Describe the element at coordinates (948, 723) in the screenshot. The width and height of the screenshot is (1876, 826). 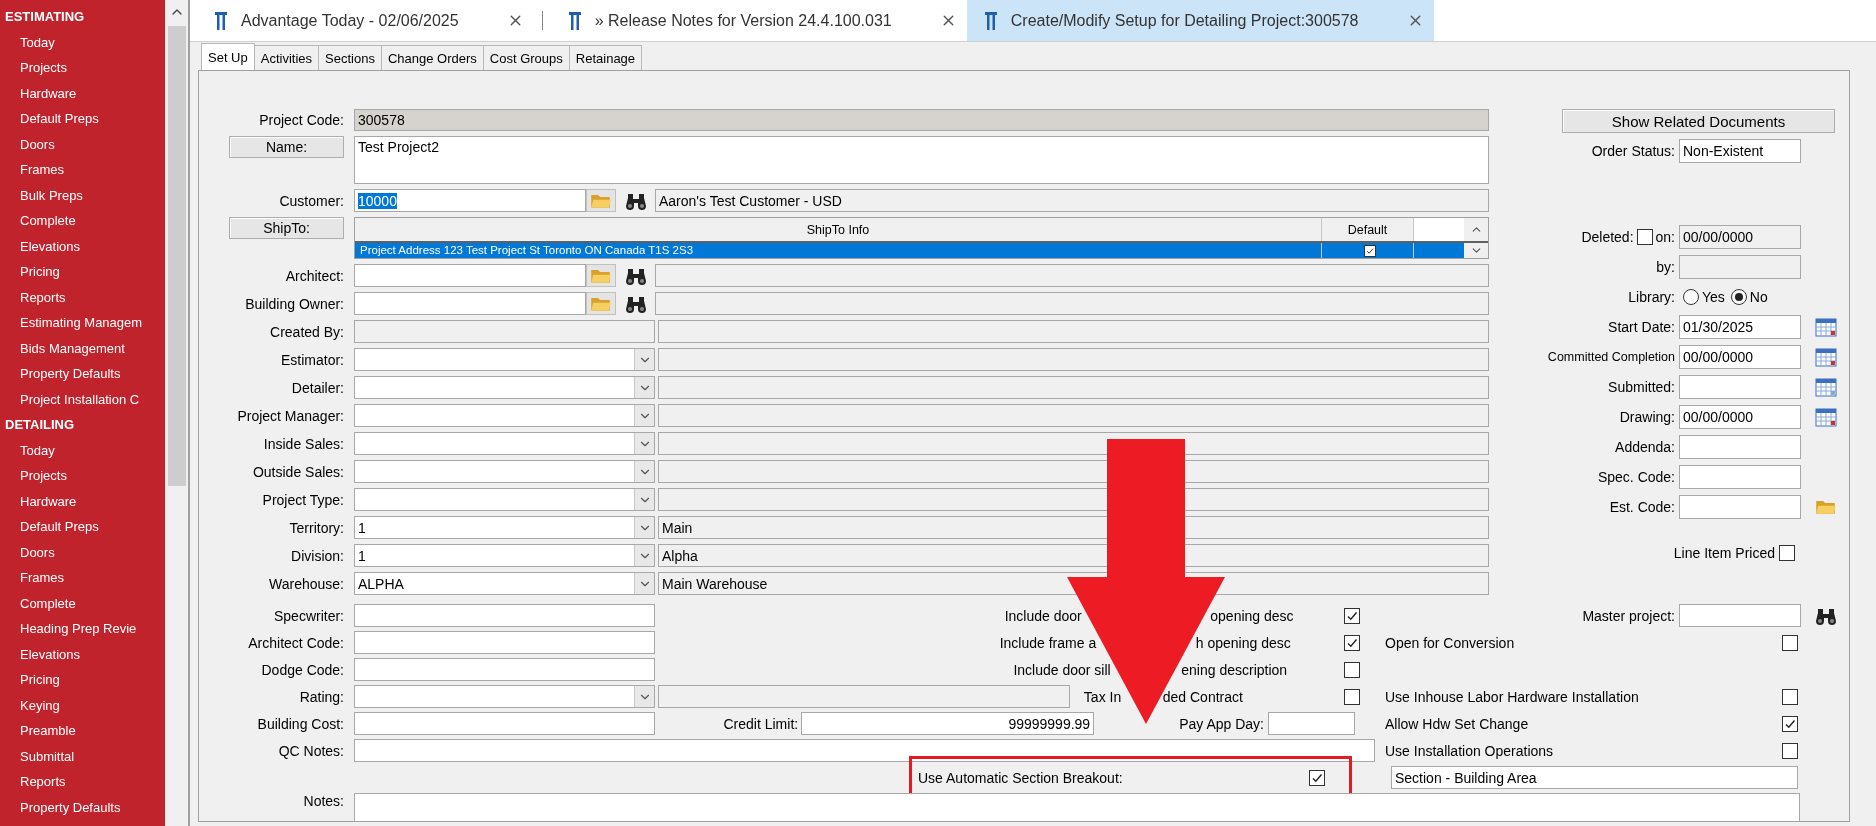
I see `input-field: 99999999.99` at that location.